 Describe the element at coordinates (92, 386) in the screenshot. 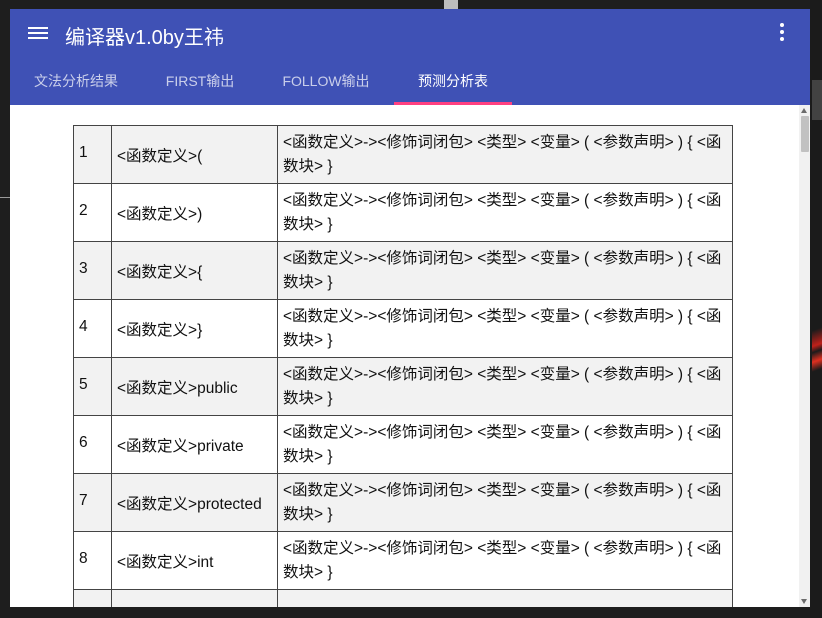

I see `row-number: 5` at that location.